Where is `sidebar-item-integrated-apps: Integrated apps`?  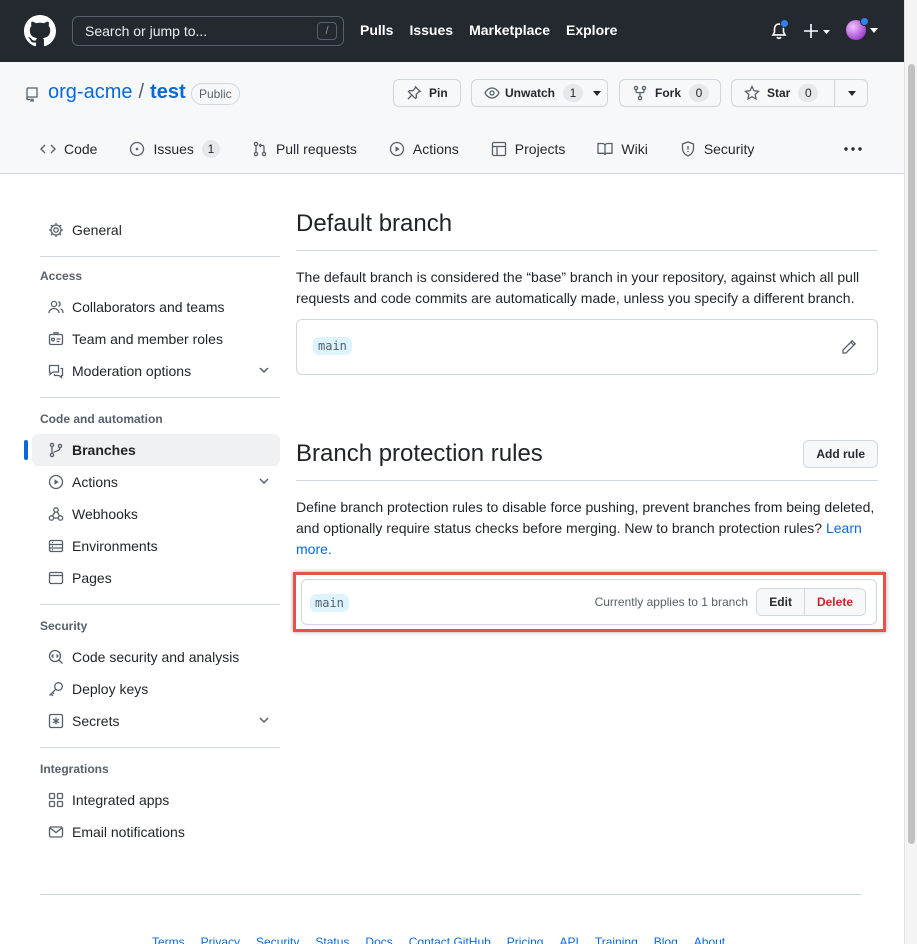 sidebar-item-integrated-apps: Integrated apps is located at coordinates (156, 800).